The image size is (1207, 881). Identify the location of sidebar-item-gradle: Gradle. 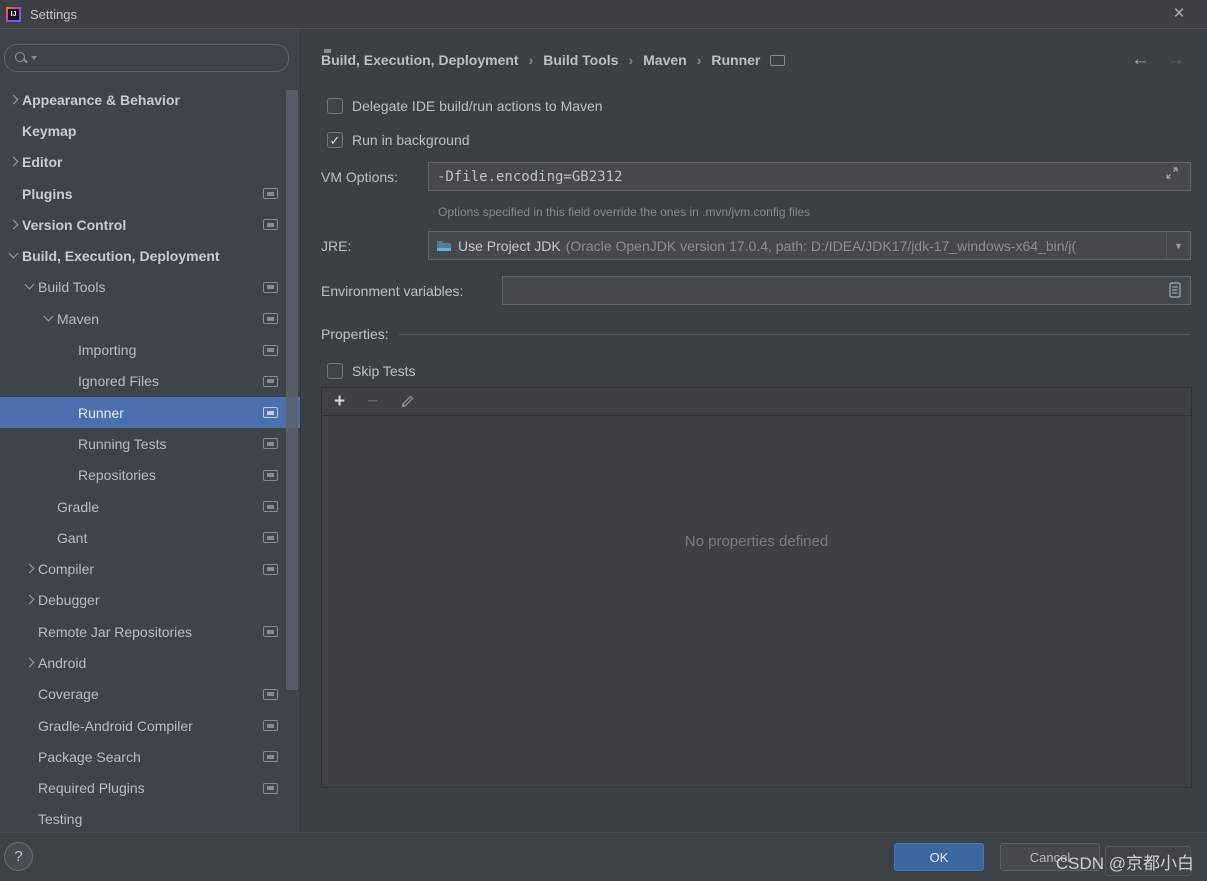
(150, 506).